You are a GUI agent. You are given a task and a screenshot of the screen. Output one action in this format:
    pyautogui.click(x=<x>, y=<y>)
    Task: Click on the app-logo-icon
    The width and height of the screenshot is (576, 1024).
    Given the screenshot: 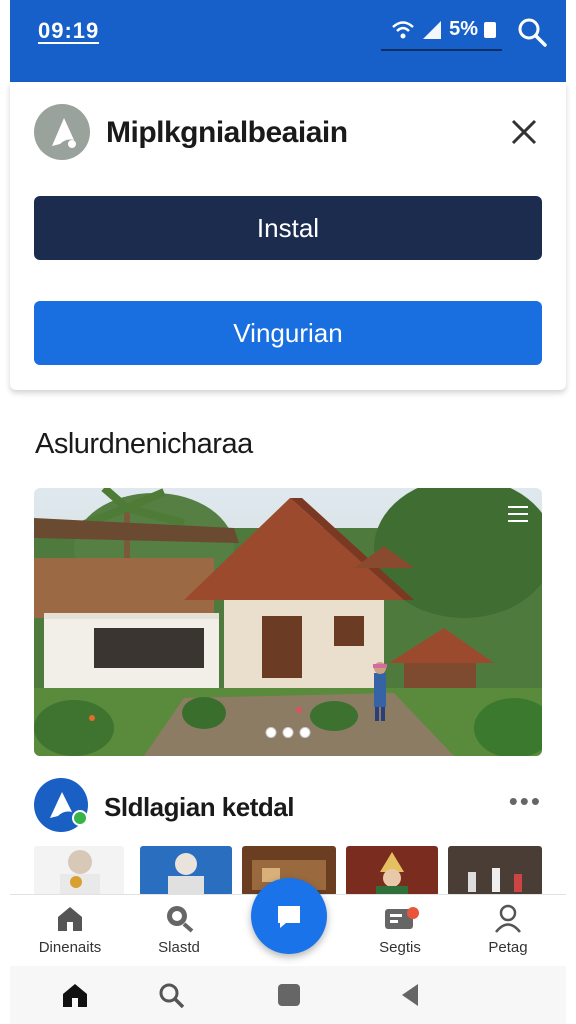 What is the action you would take?
    pyautogui.click(x=64, y=133)
    